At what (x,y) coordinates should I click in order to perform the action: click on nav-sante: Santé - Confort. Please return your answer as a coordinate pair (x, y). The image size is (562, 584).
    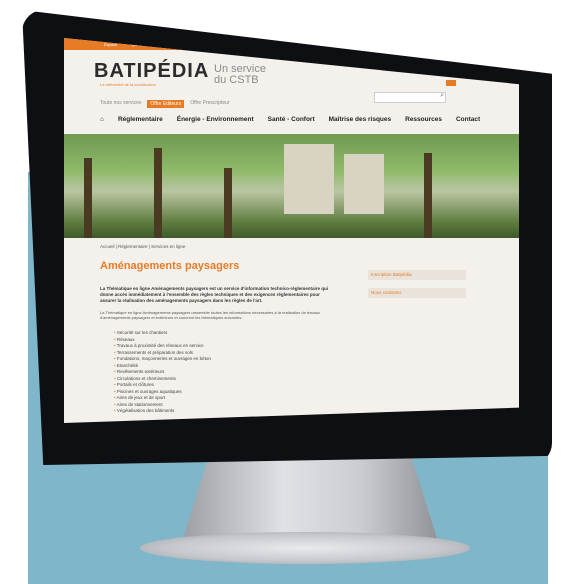
    Looking at the image, I should click on (291, 119).